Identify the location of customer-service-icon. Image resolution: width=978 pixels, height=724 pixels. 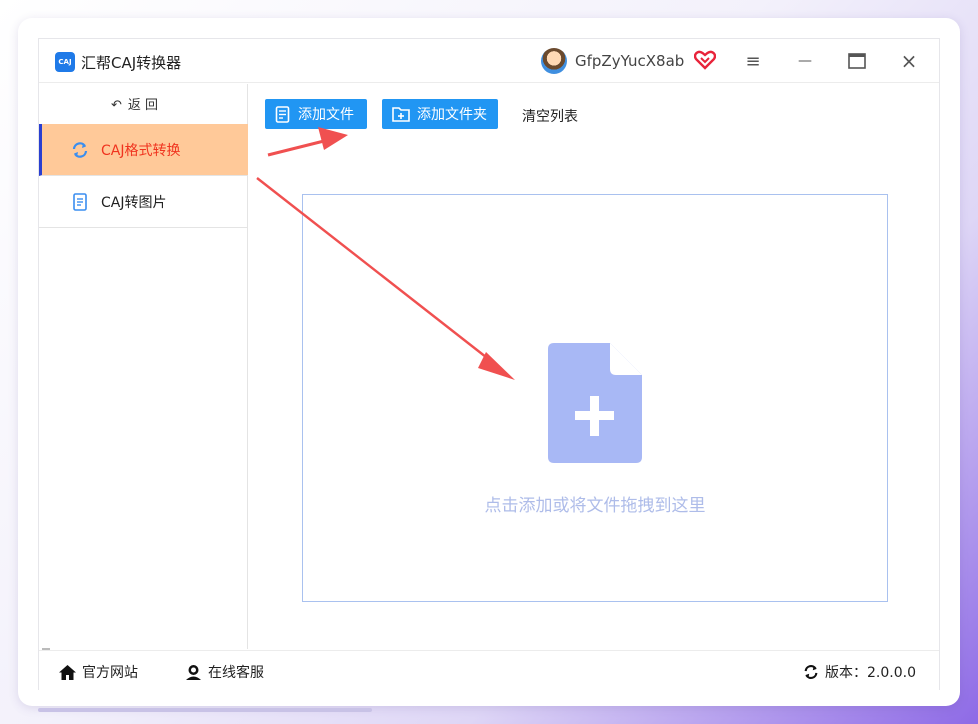
(193, 672).